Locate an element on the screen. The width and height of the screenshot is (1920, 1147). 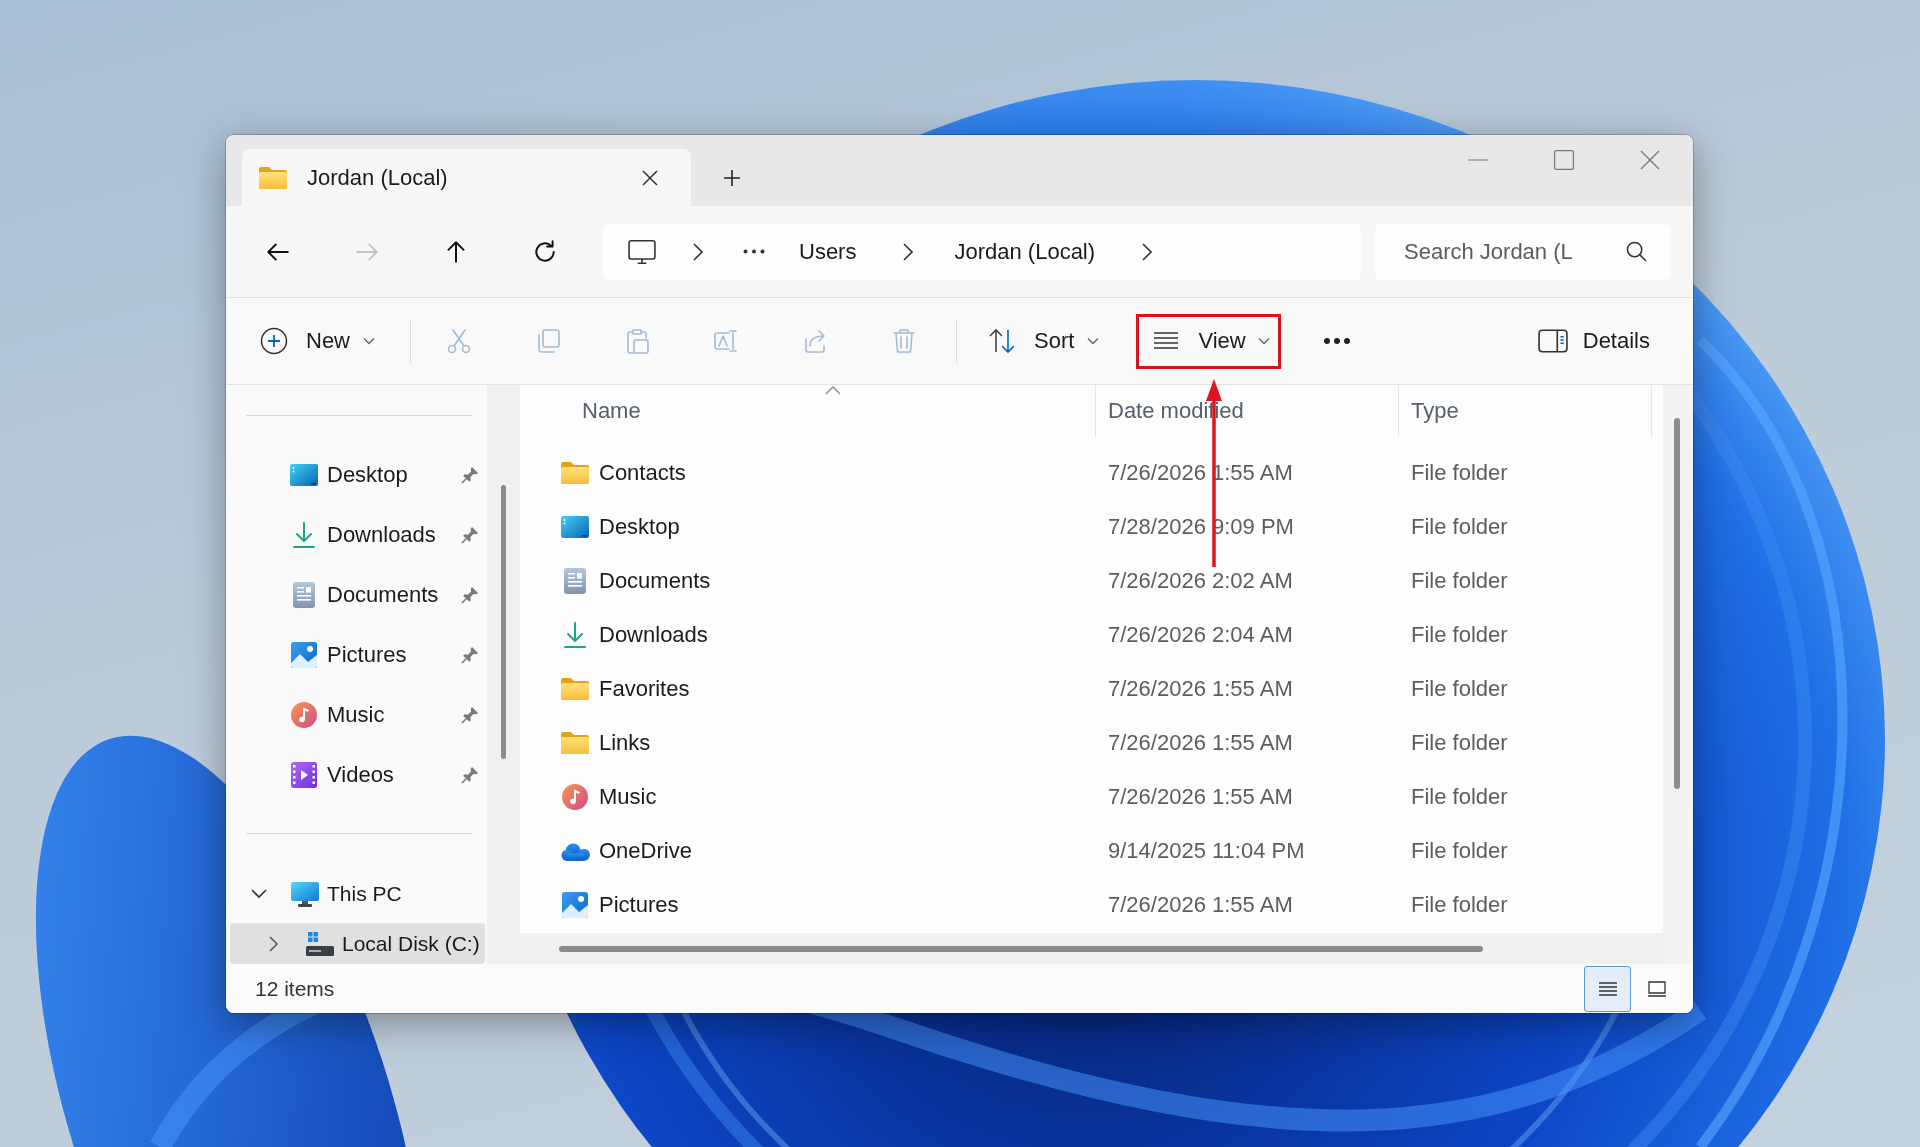
file-name: OneDrive is located at coordinates (645, 851).